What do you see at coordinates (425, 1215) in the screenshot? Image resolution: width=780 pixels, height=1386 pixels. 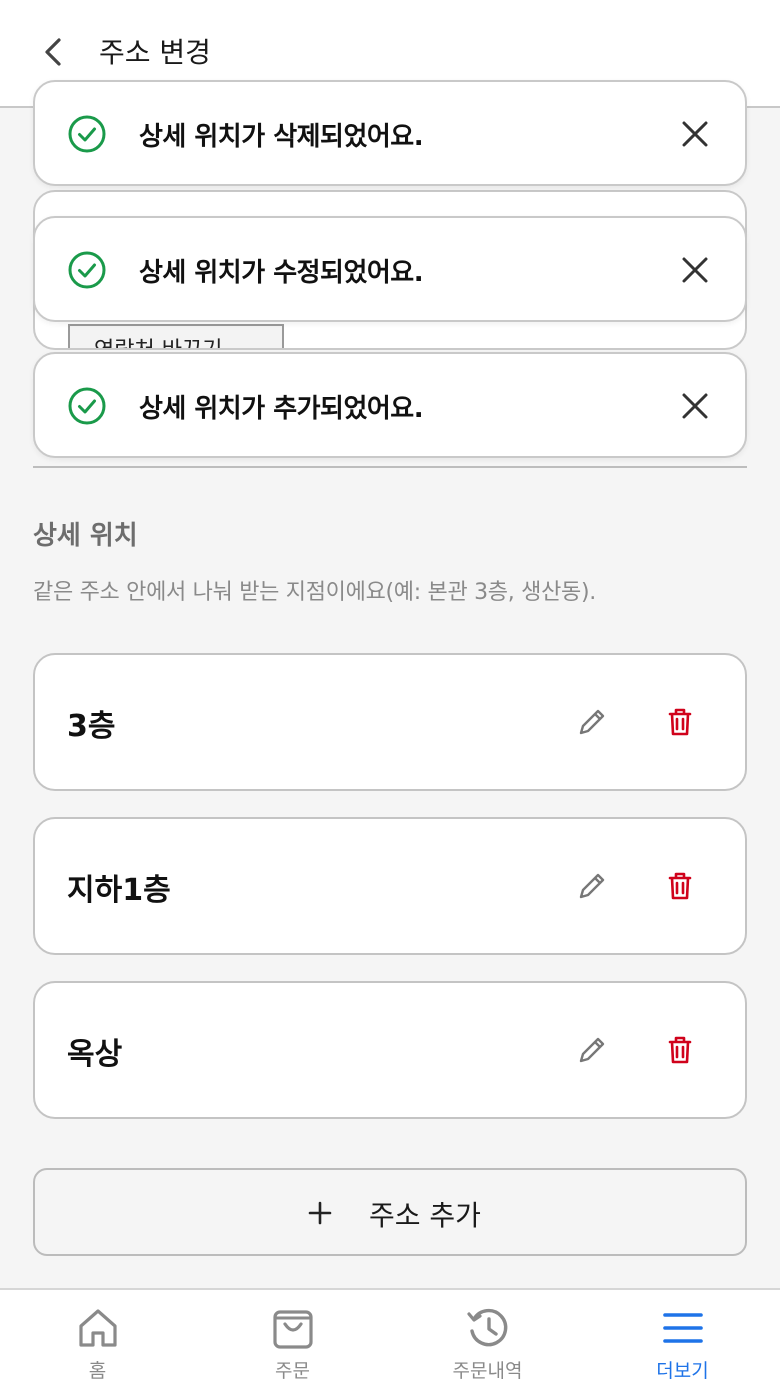 I see `add-address-label: 주소 추가` at bounding box center [425, 1215].